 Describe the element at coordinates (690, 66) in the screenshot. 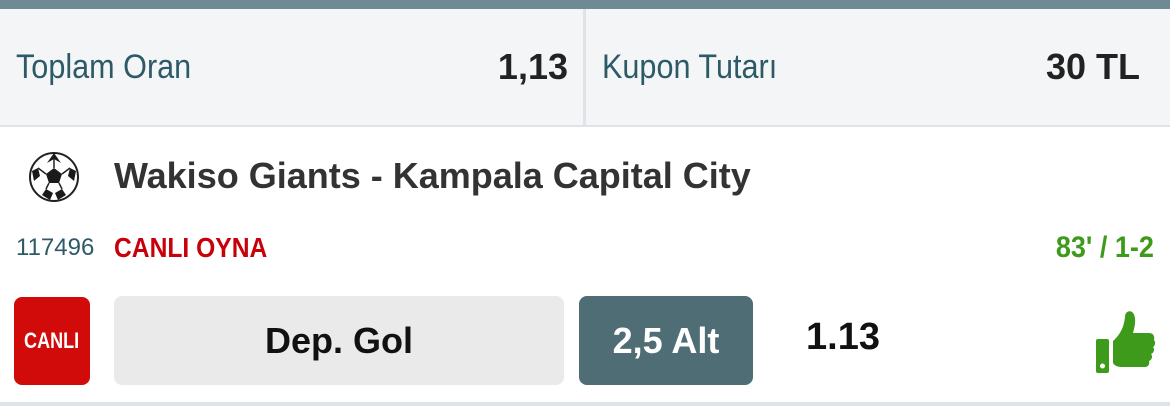

I see `coupon-amount-label: Kupon Tutarı` at that location.